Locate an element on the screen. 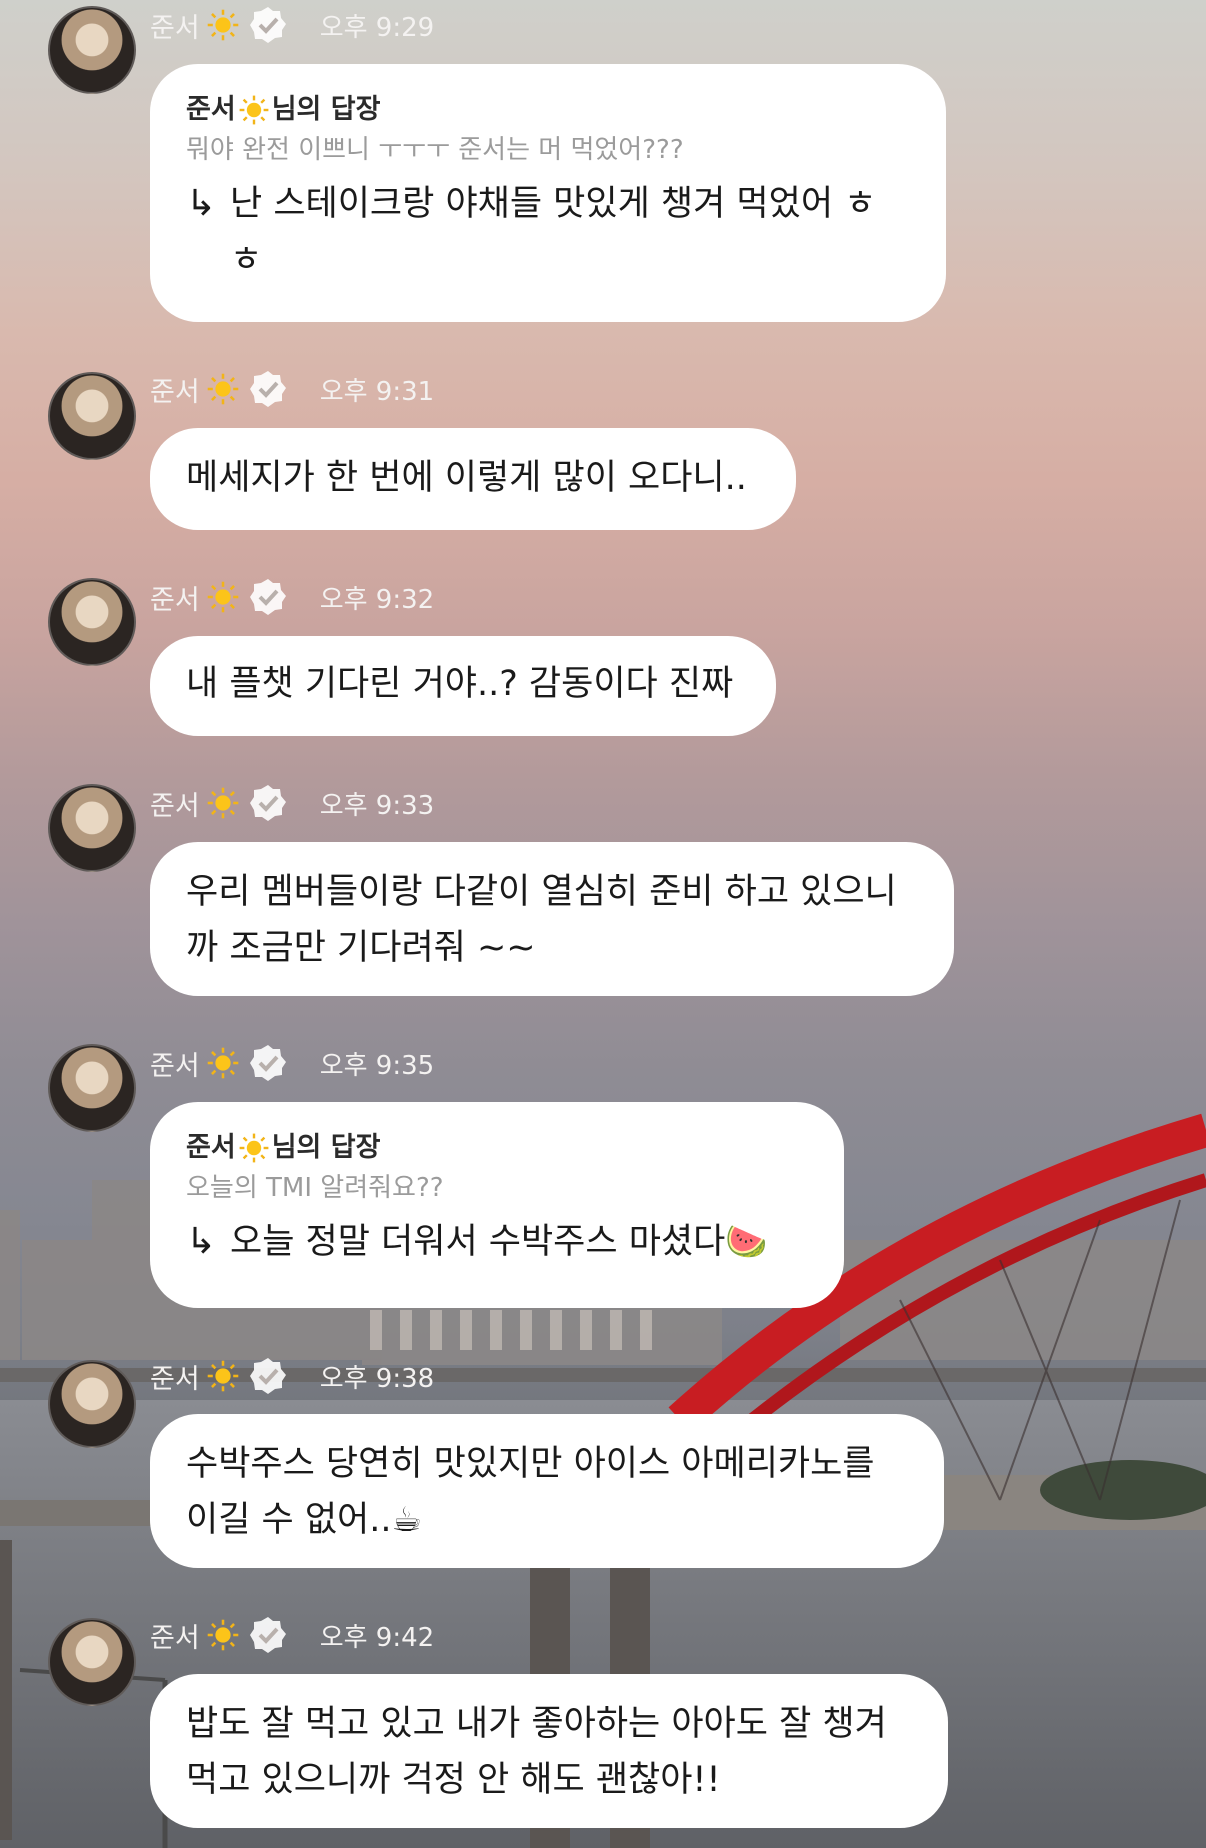 This screenshot has height=1848, width=1206. timestamp: 오후 9:42 is located at coordinates (377, 1637).